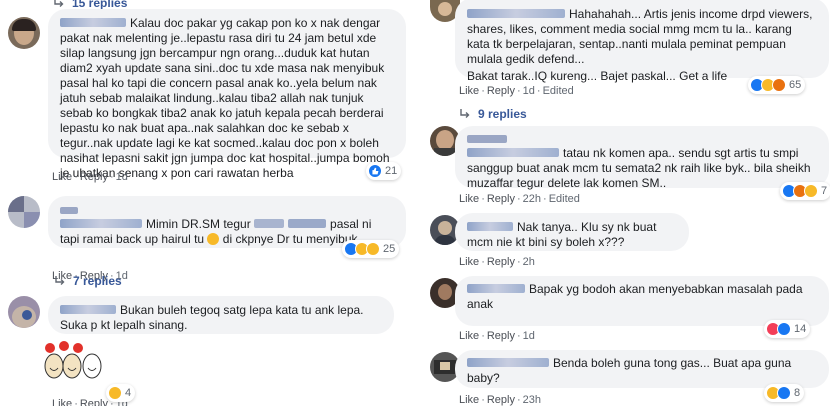 The height and width of the screenshot is (406, 830). Describe the element at coordinates (824, 191) in the screenshot. I see `reaction-count: 7` at that location.